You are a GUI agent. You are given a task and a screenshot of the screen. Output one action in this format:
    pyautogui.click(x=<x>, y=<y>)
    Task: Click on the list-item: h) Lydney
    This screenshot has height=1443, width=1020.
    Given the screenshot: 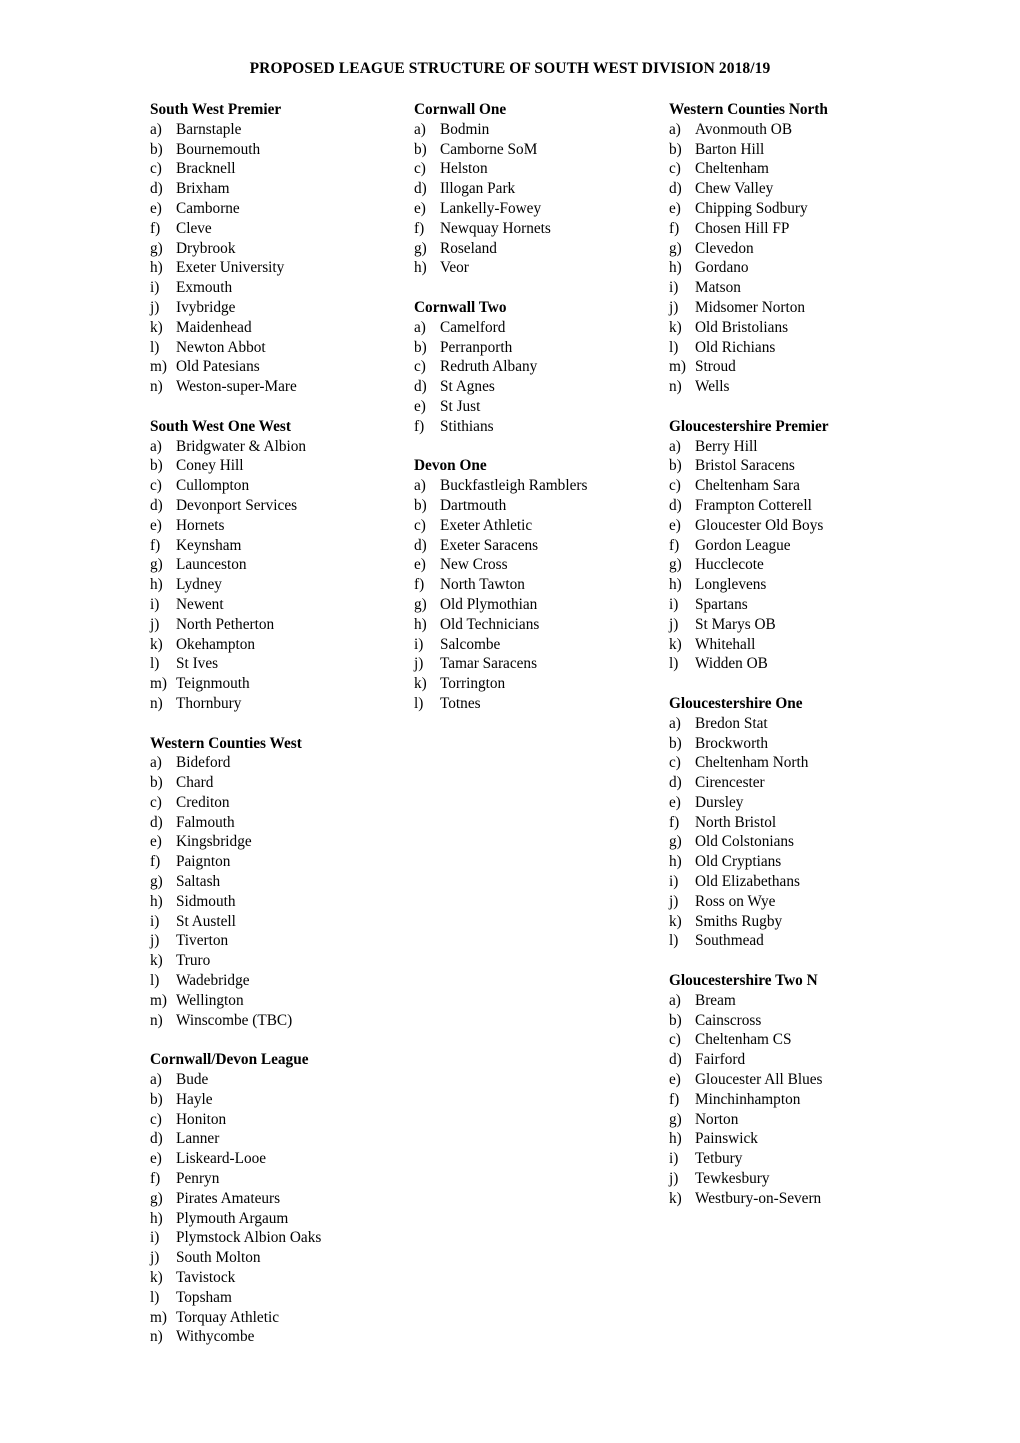 What is the action you would take?
    pyautogui.click(x=281, y=585)
    